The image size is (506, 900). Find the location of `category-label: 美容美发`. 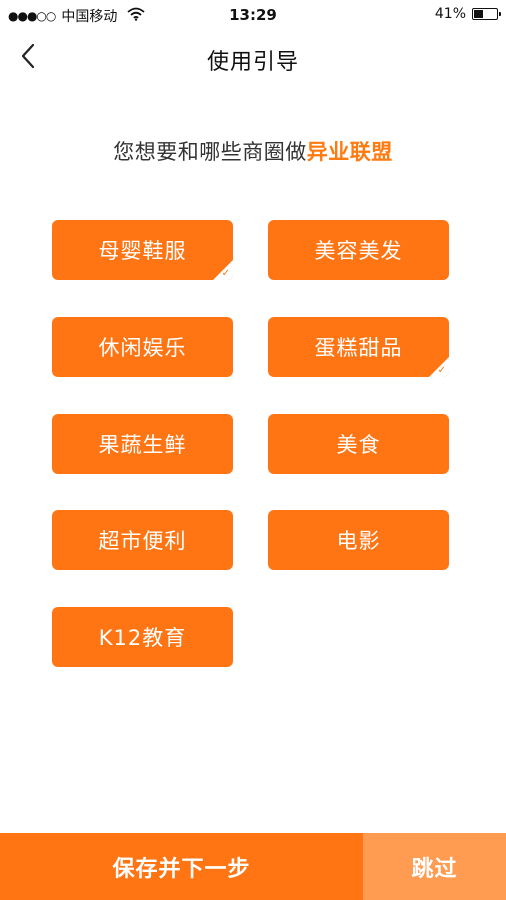

category-label: 美容美发 is located at coordinates (358, 251).